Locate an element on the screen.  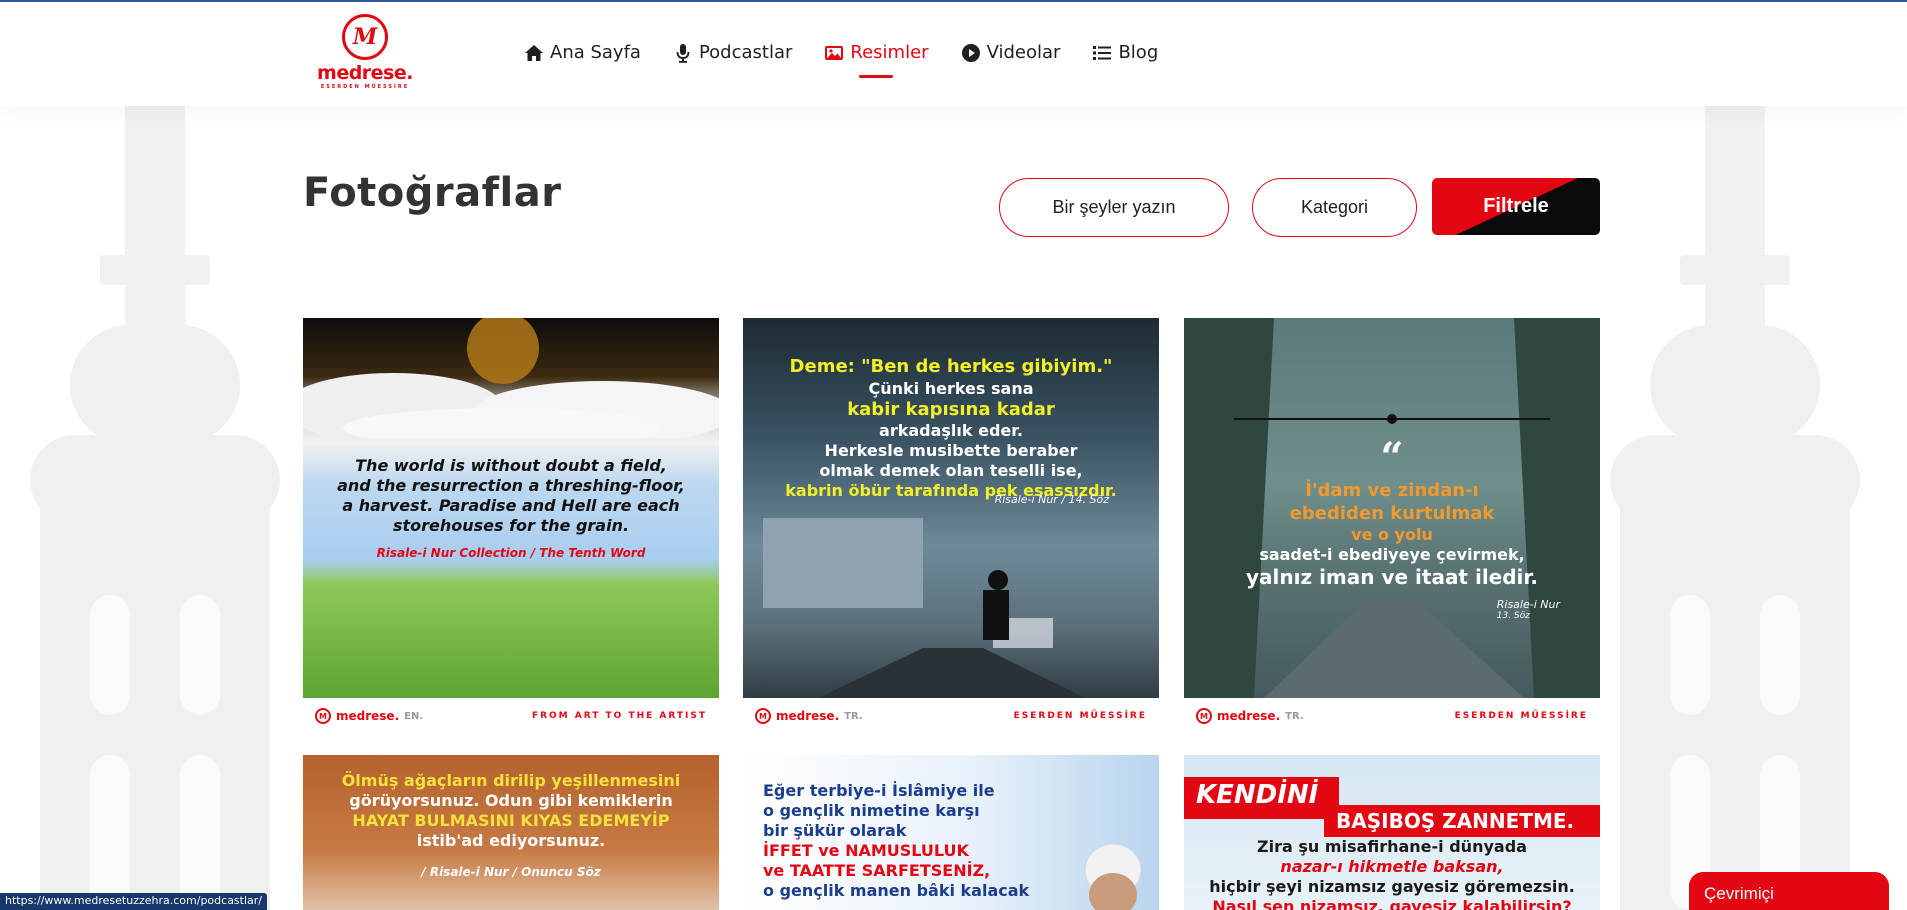
nav-podcasts: Podcastlar is located at coordinates (732, 52).